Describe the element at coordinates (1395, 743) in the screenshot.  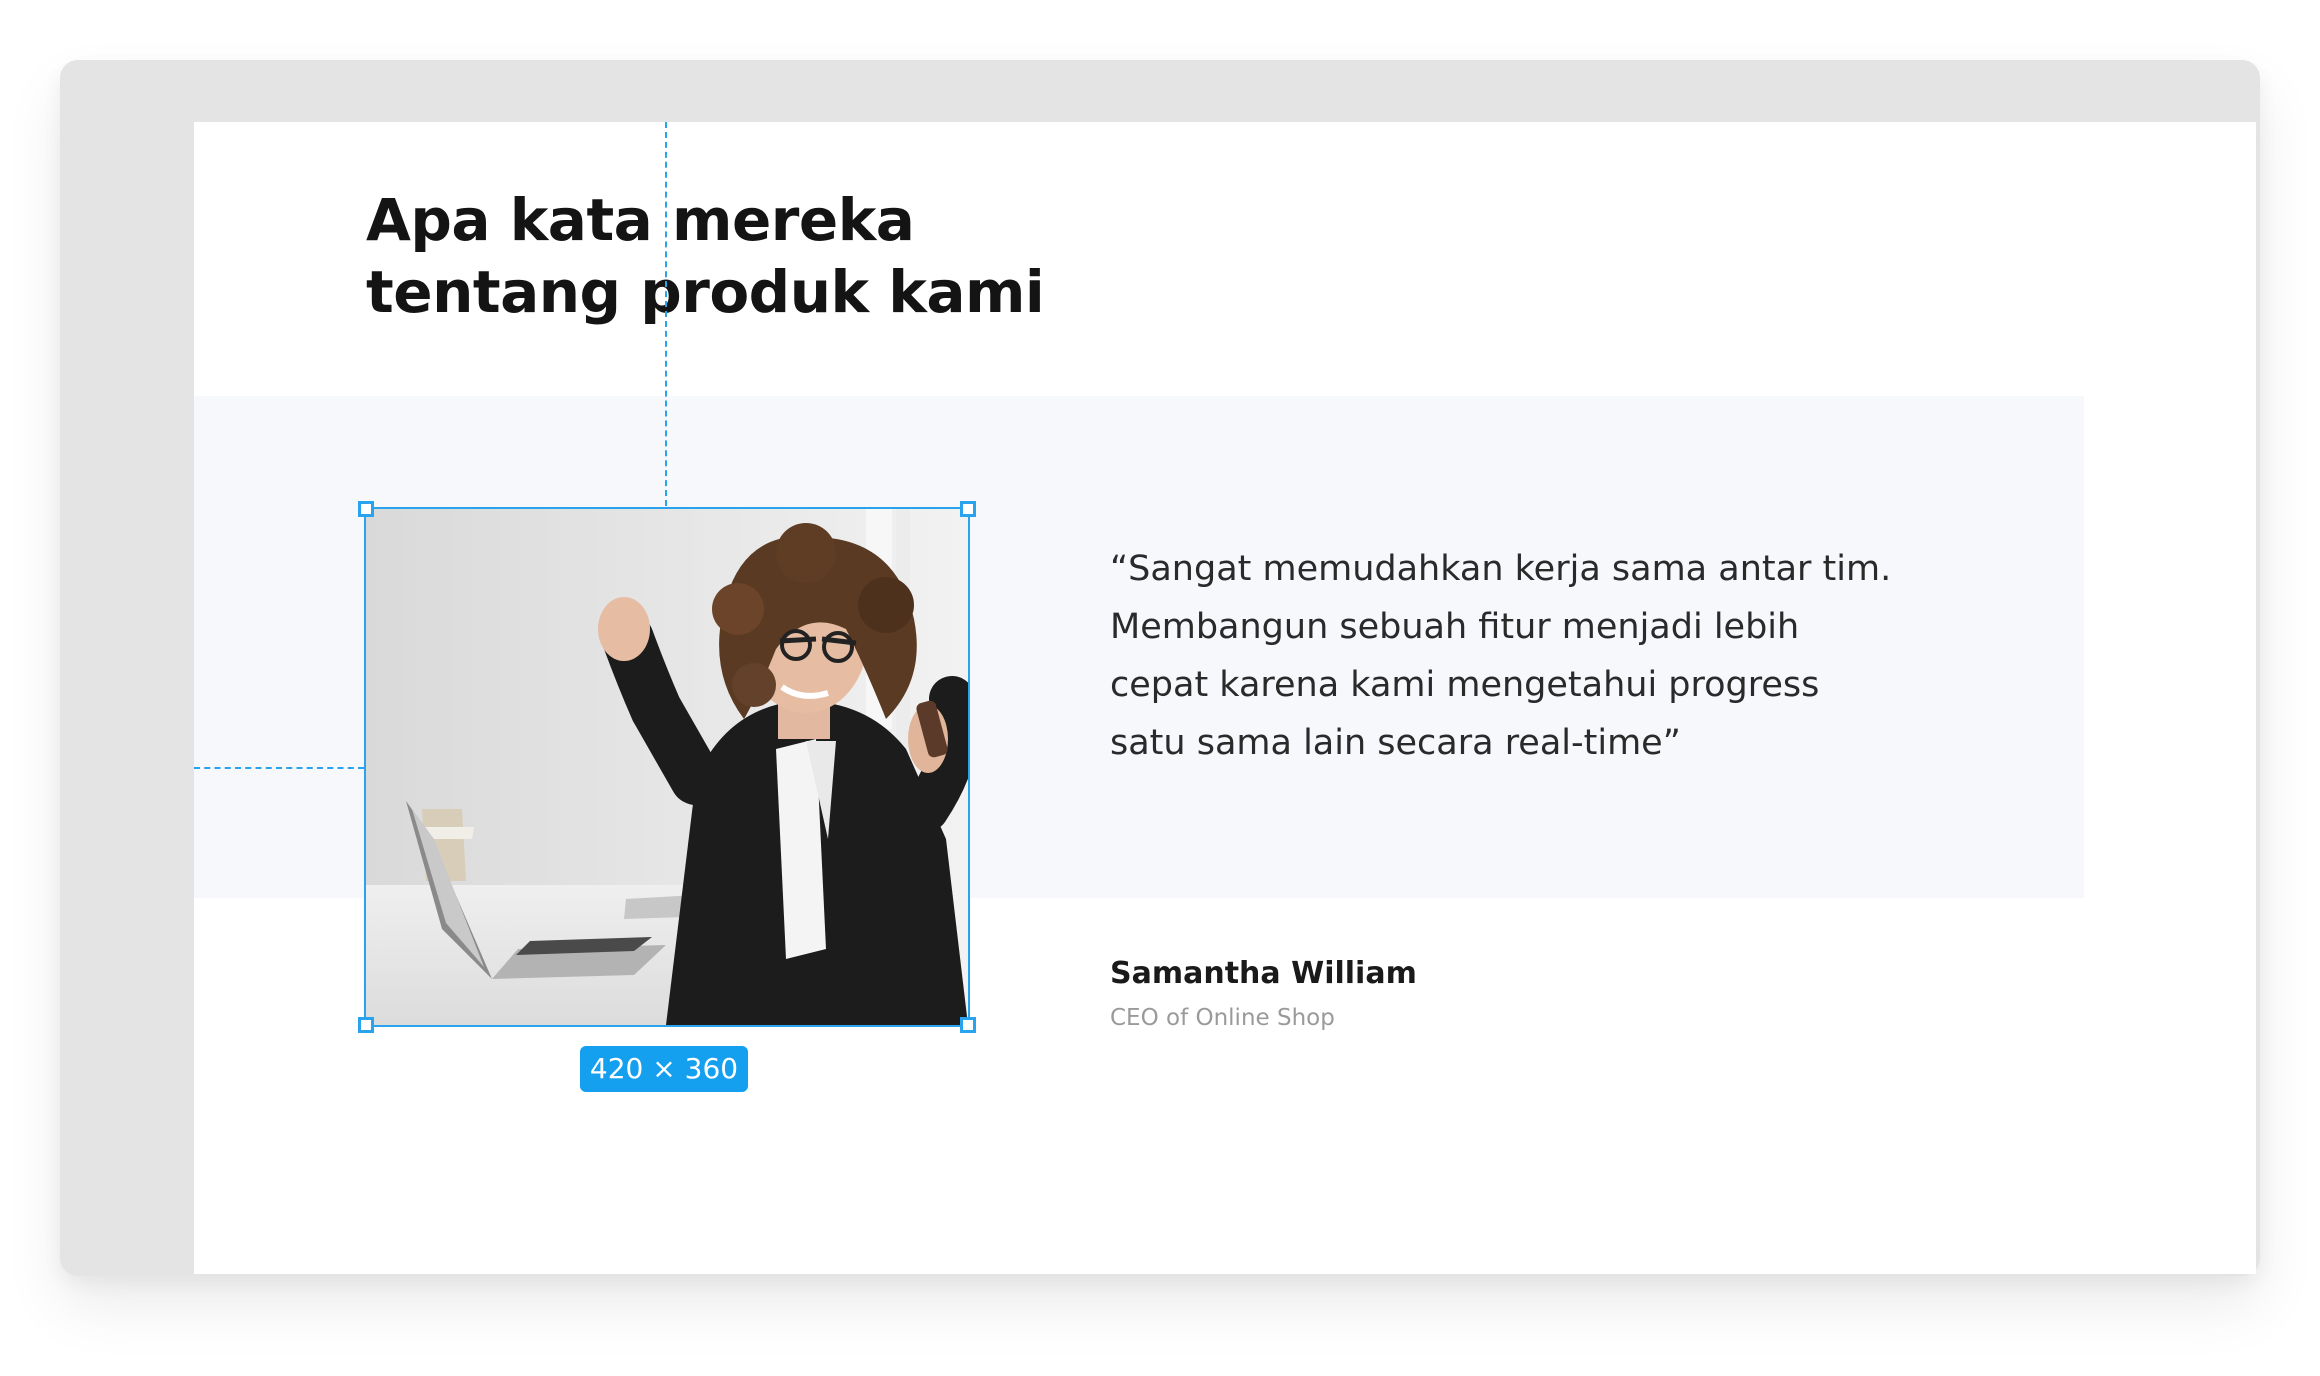
I see `quote-line: satu sama lain secara real-time”` at that location.